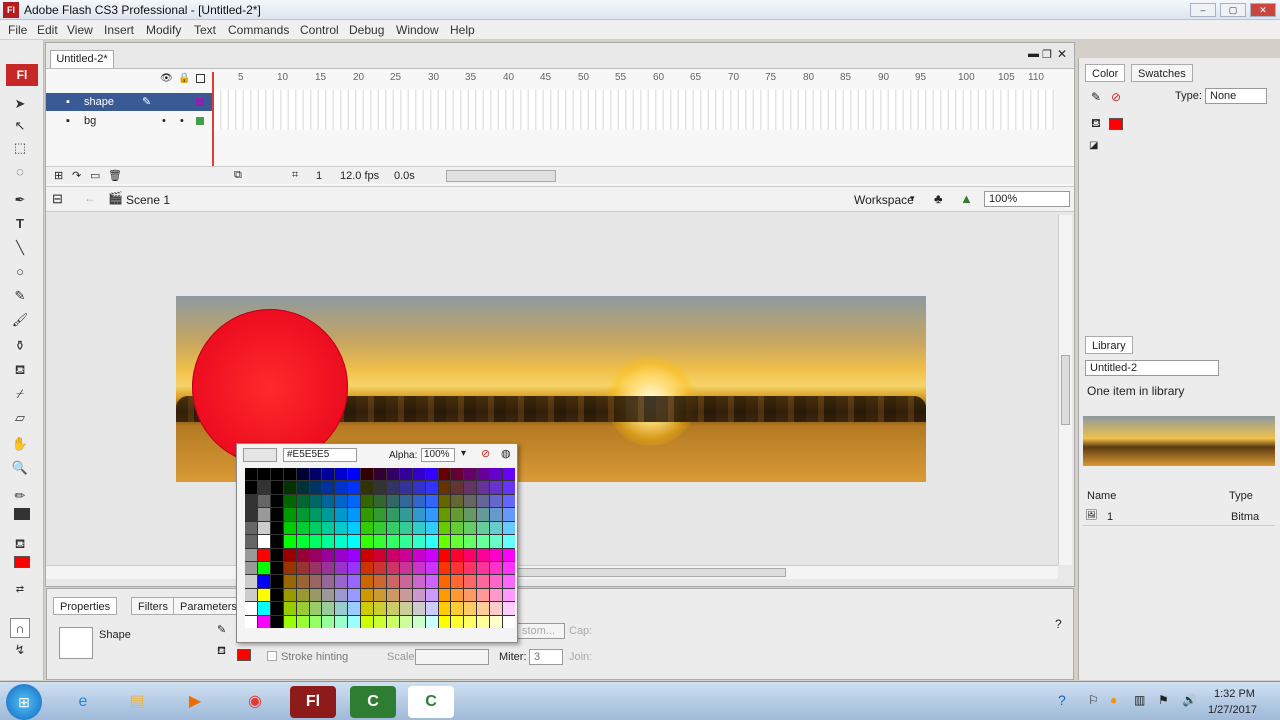  I want to click on fill-color-swatch, so click(22, 562).